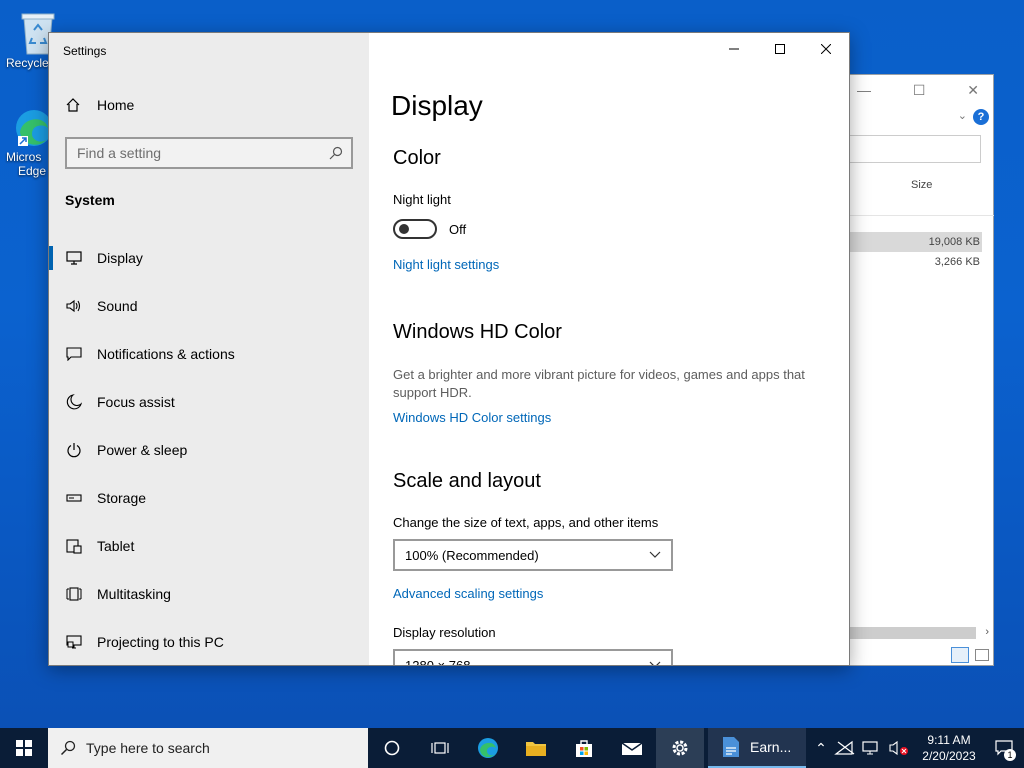 This screenshot has height=768, width=1024. Describe the element at coordinates (116, 546) in the screenshot. I see `sidebar-item-label: Tablet` at that location.